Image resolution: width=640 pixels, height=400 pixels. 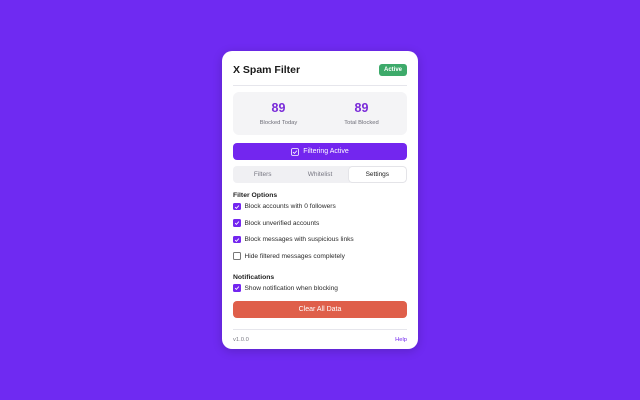 What do you see at coordinates (377, 174) in the screenshot?
I see `tab-settings: Settings` at bounding box center [377, 174].